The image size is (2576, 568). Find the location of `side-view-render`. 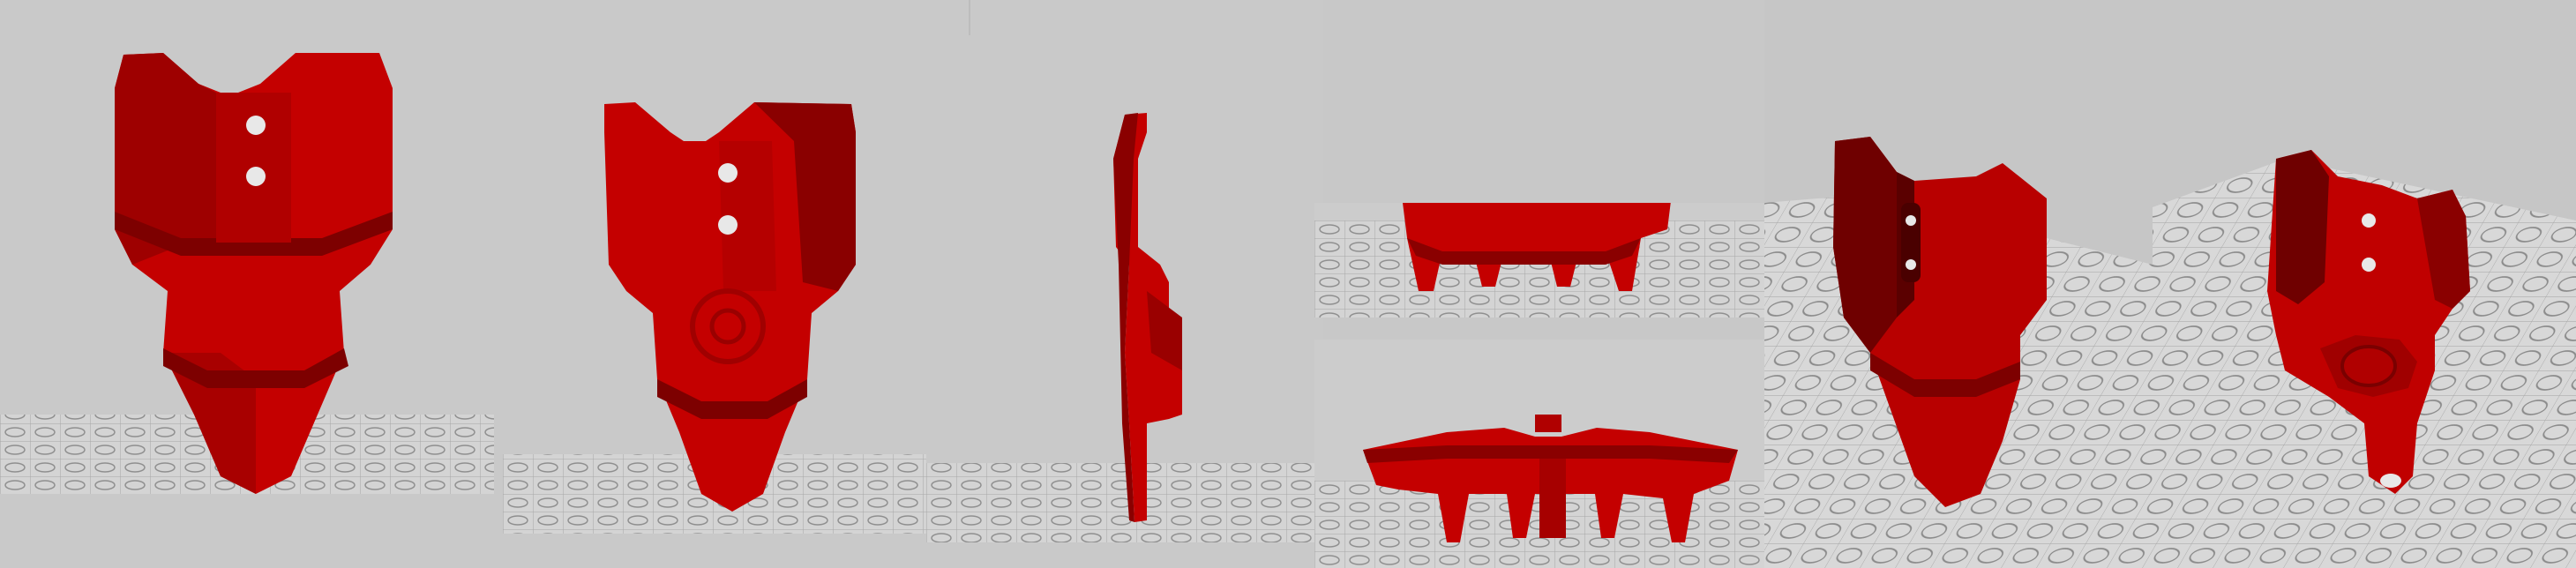

side-view-render is located at coordinates (1120, 327).